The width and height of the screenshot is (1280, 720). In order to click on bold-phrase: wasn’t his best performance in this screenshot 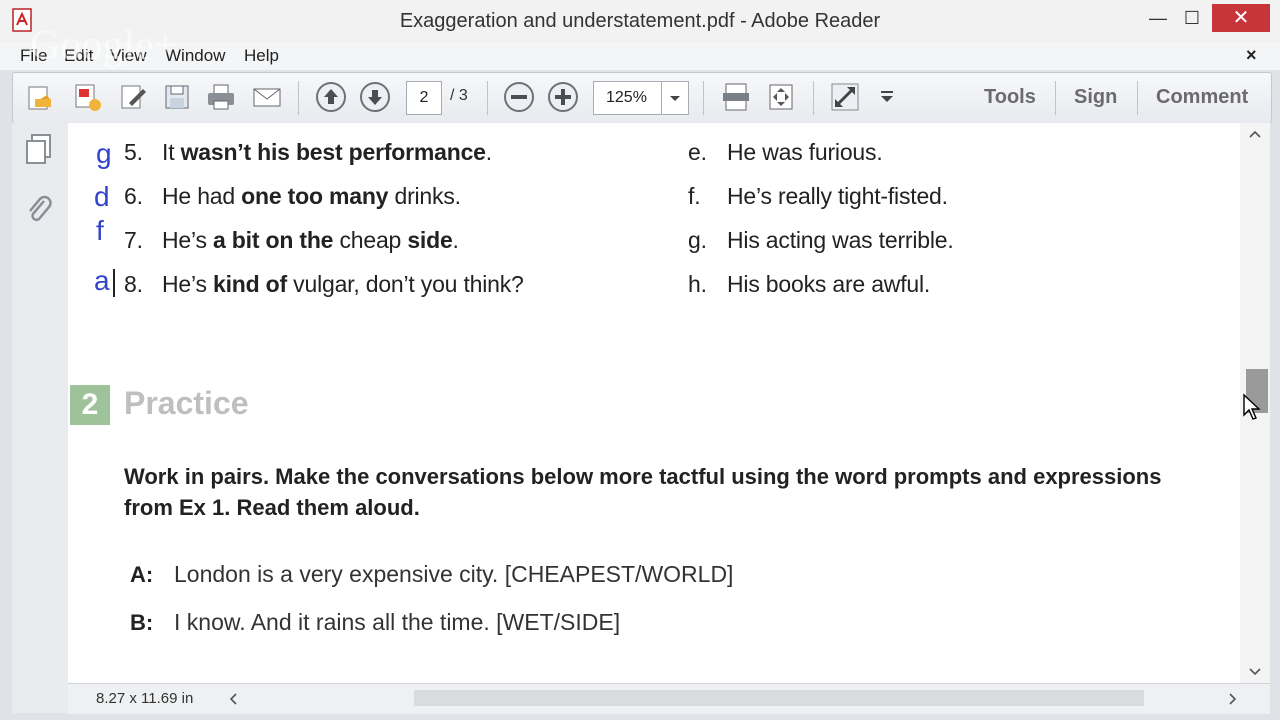, I will do `click(333, 152)`.